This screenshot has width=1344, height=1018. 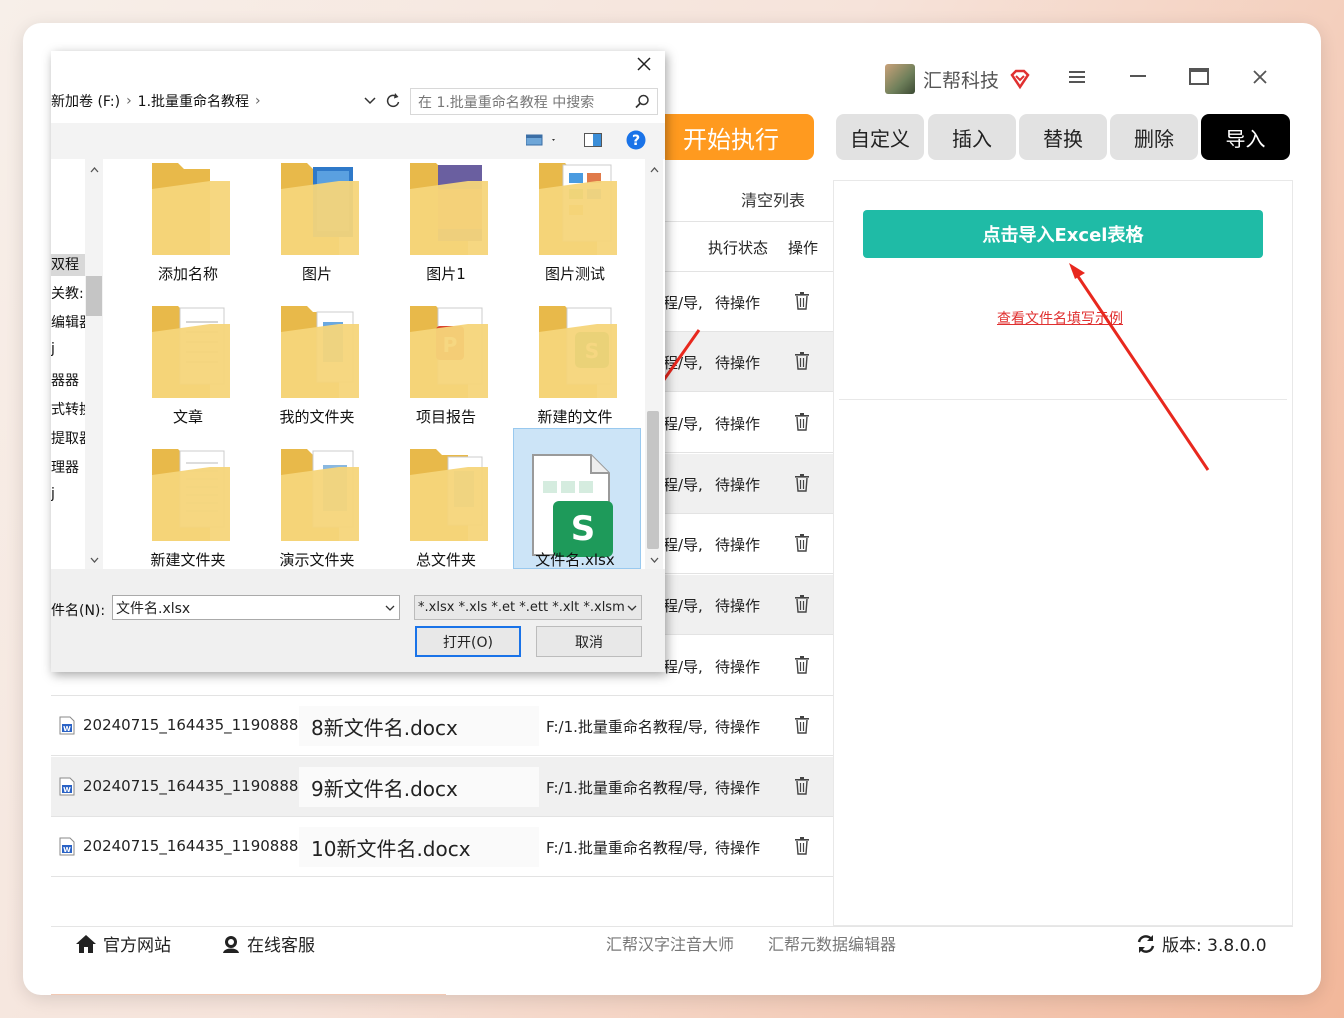 I want to click on tree-scroll-thumb, so click(x=94, y=296).